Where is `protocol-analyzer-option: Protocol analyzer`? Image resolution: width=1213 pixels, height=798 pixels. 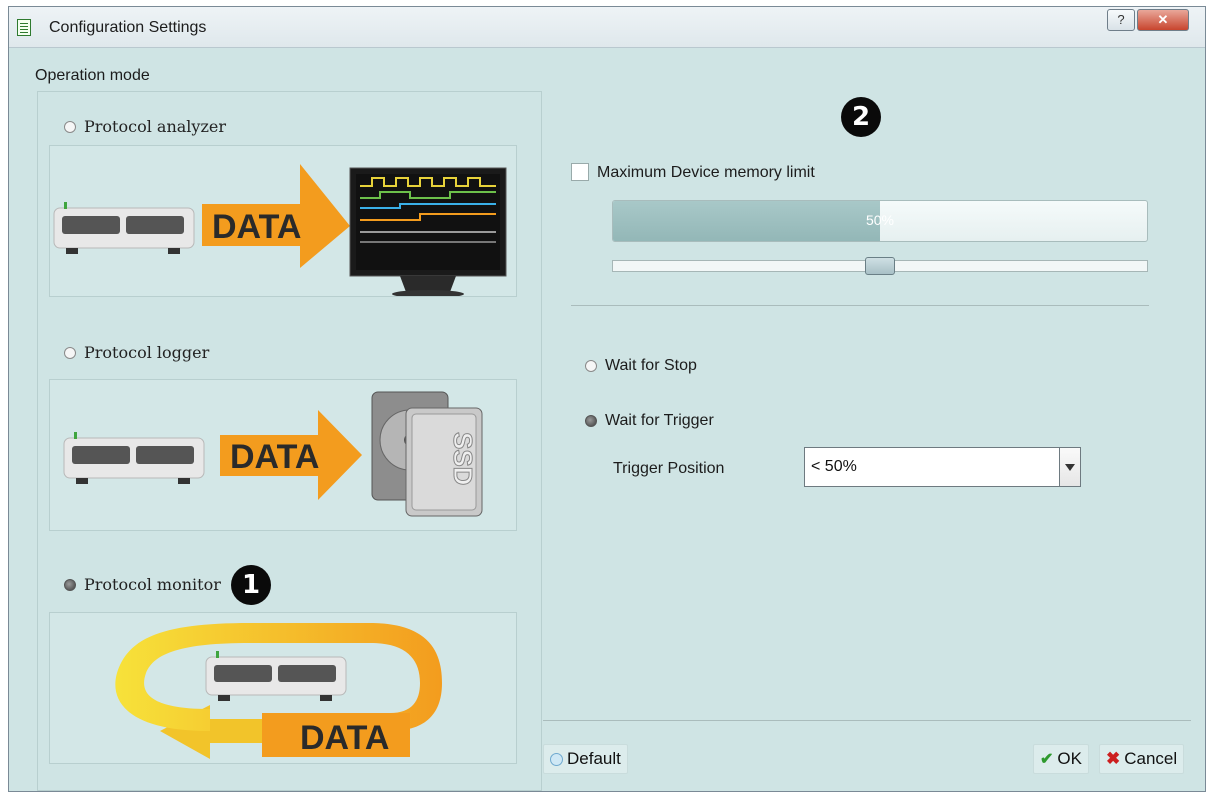 protocol-analyzer-option: Protocol analyzer is located at coordinates (145, 126).